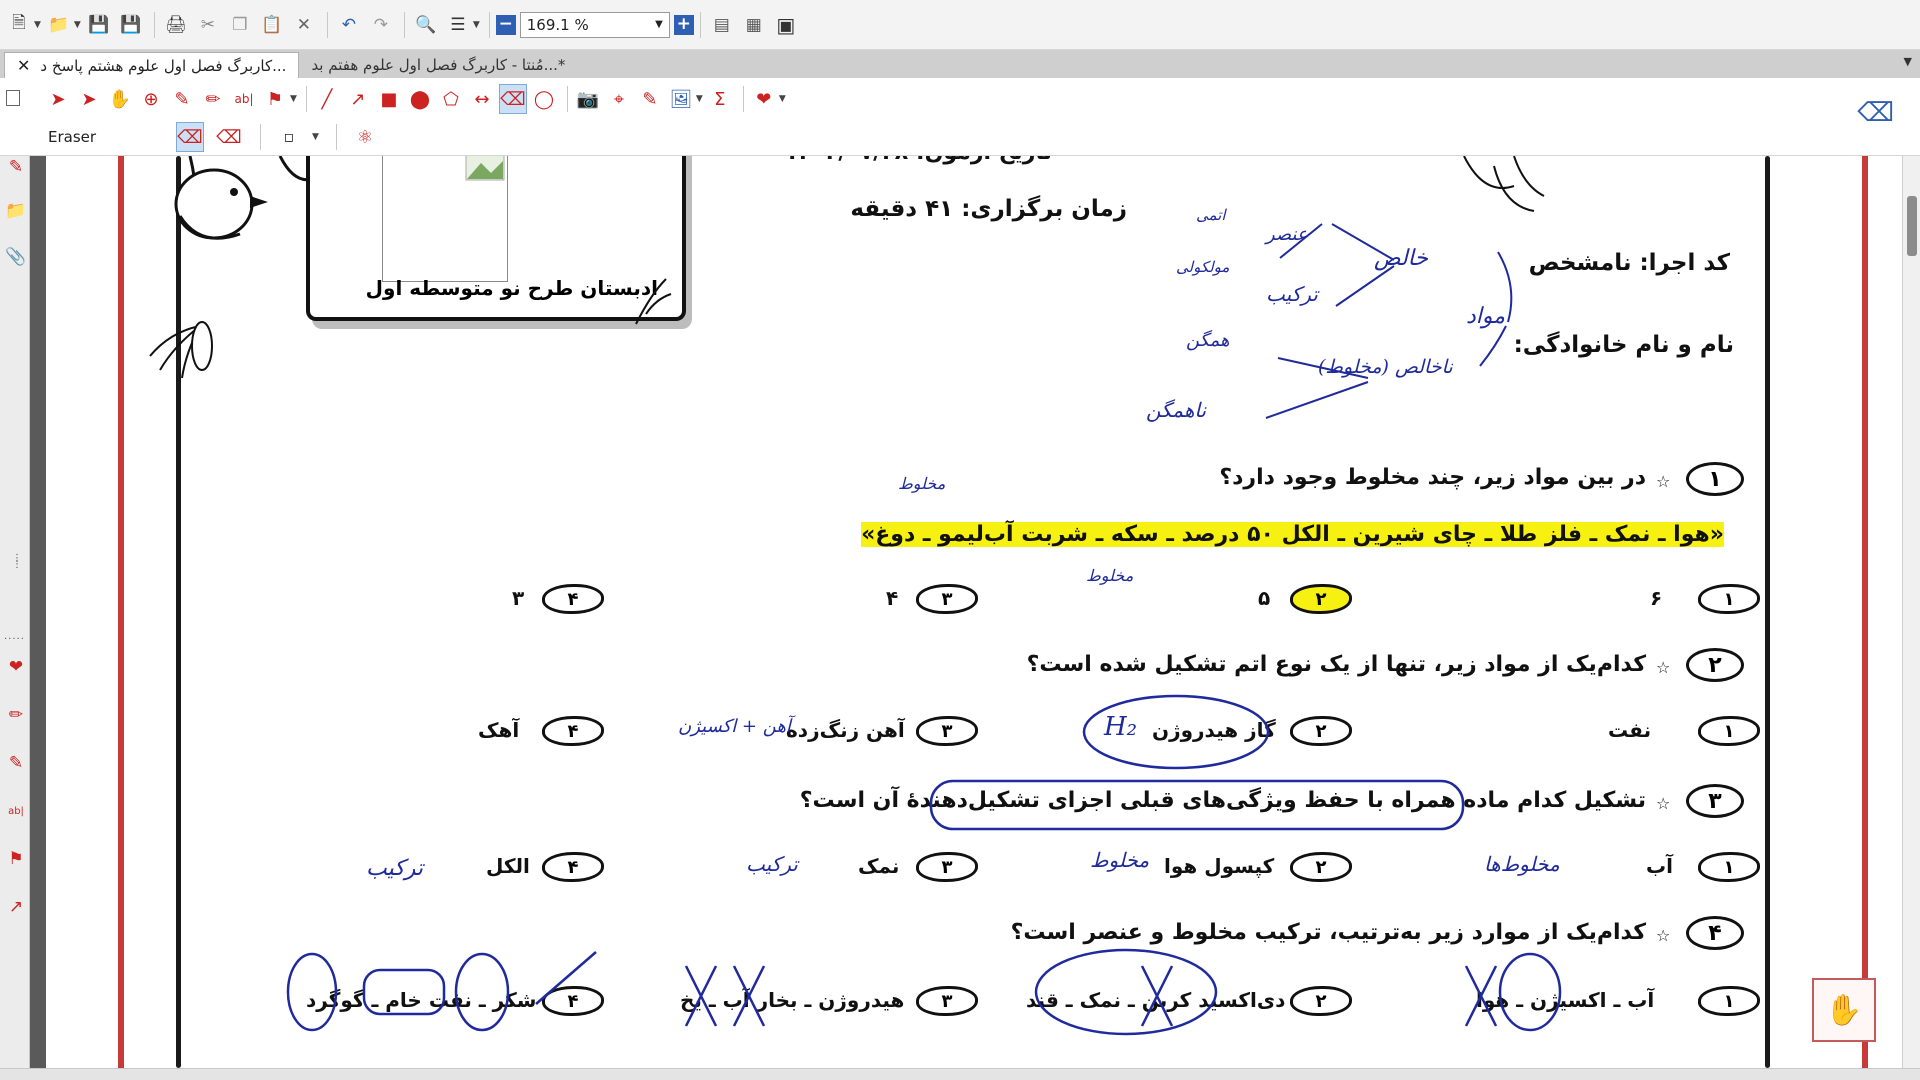 This screenshot has width=1920, height=1080. I want to click on rectangle-icon: ■, so click(389, 99).